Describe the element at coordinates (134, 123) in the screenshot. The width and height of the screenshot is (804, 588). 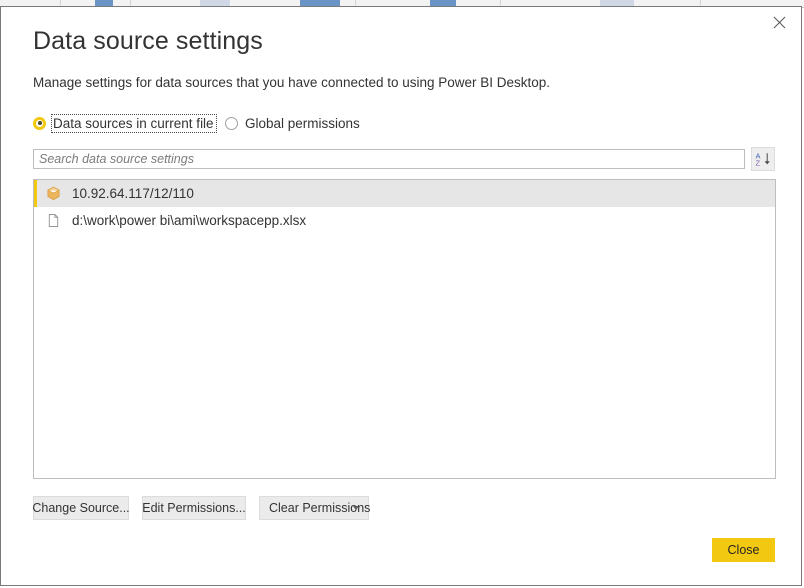
I see `radio-label-current-file: Data sources in current file` at that location.